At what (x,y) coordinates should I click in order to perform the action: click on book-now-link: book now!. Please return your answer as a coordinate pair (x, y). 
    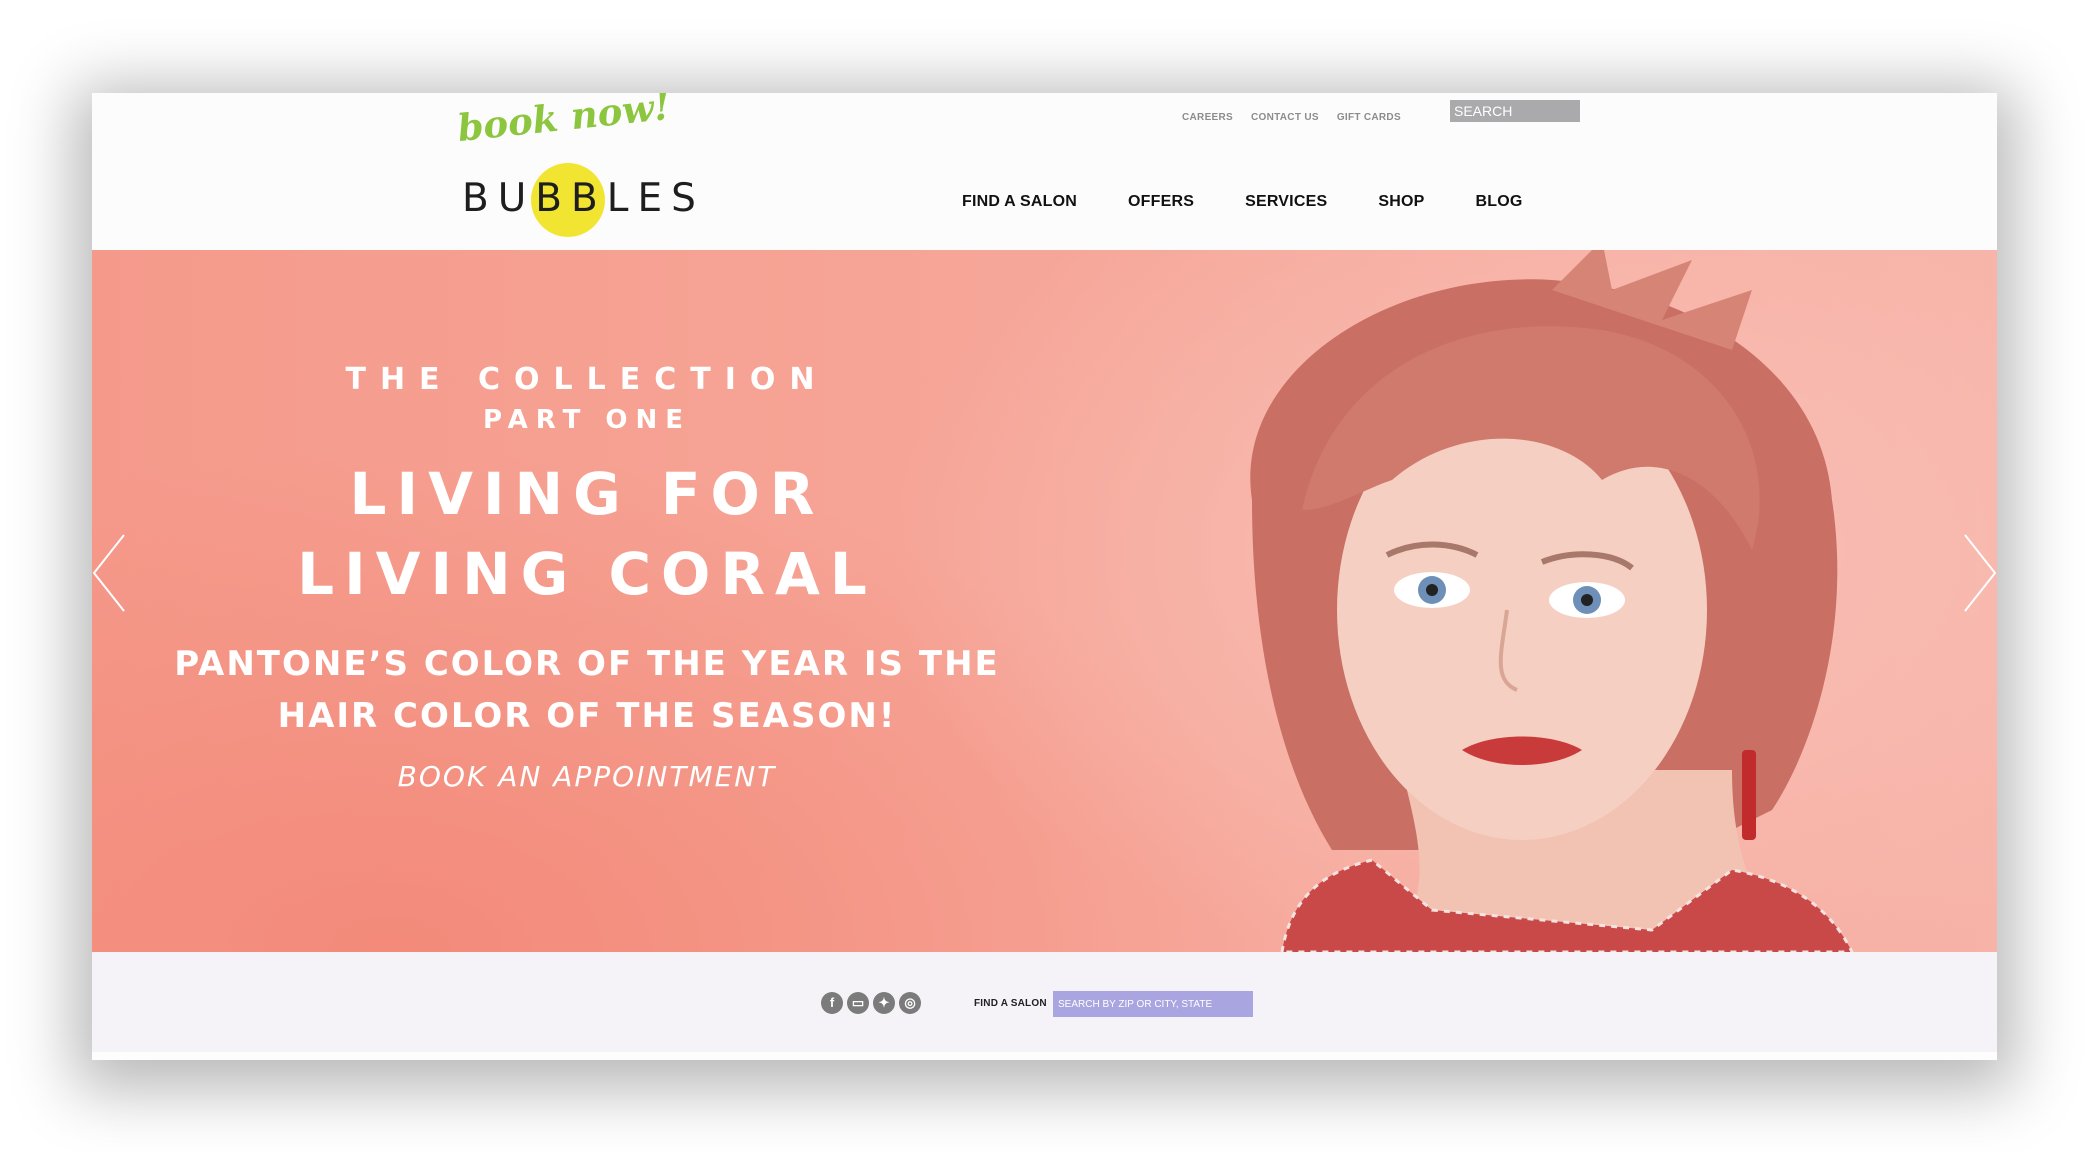
    Looking at the image, I should click on (563, 121).